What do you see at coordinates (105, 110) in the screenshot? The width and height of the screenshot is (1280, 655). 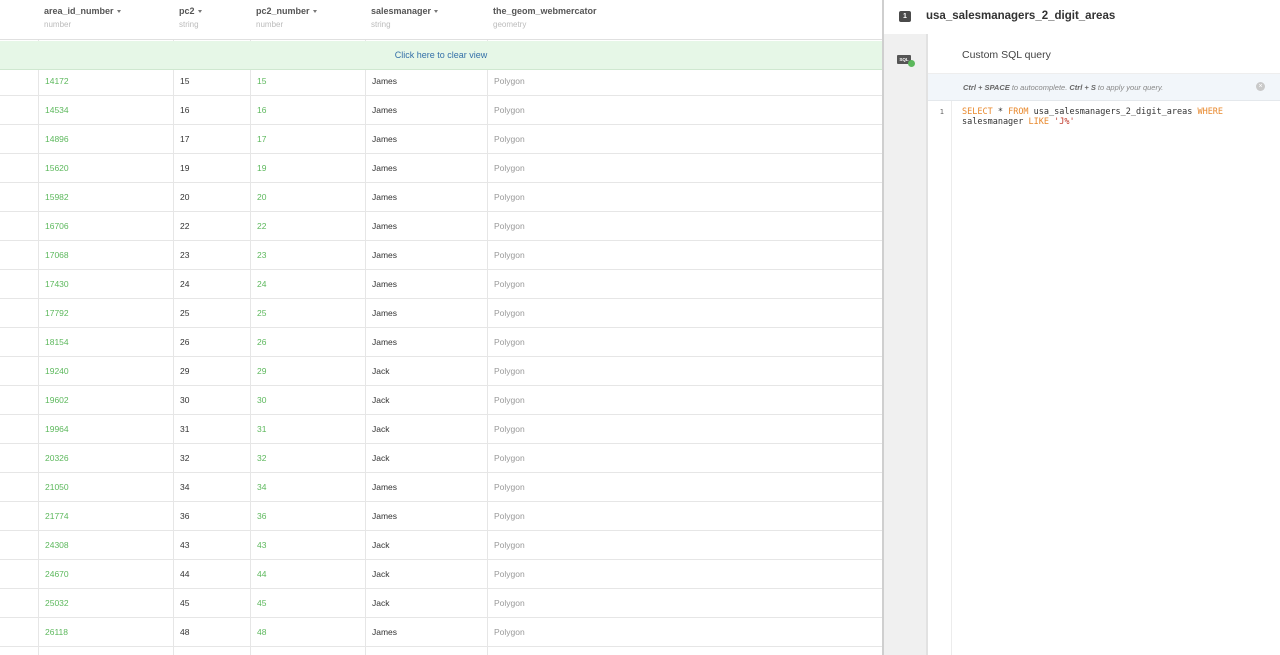 I see `cell-area-id-number: 14534` at bounding box center [105, 110].